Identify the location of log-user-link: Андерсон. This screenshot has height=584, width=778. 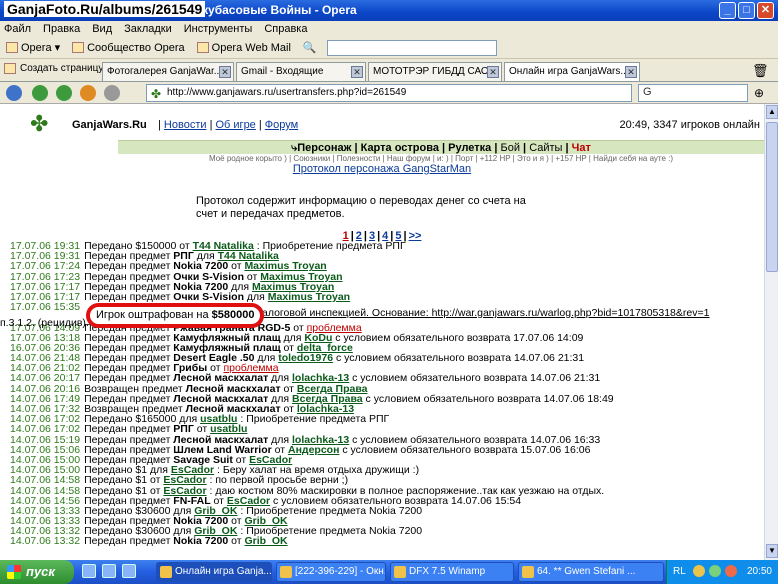
(313, 450).